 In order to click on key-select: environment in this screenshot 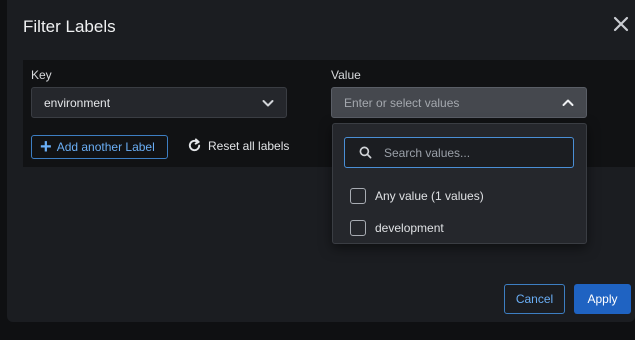, I will do `click(159, 102)`.